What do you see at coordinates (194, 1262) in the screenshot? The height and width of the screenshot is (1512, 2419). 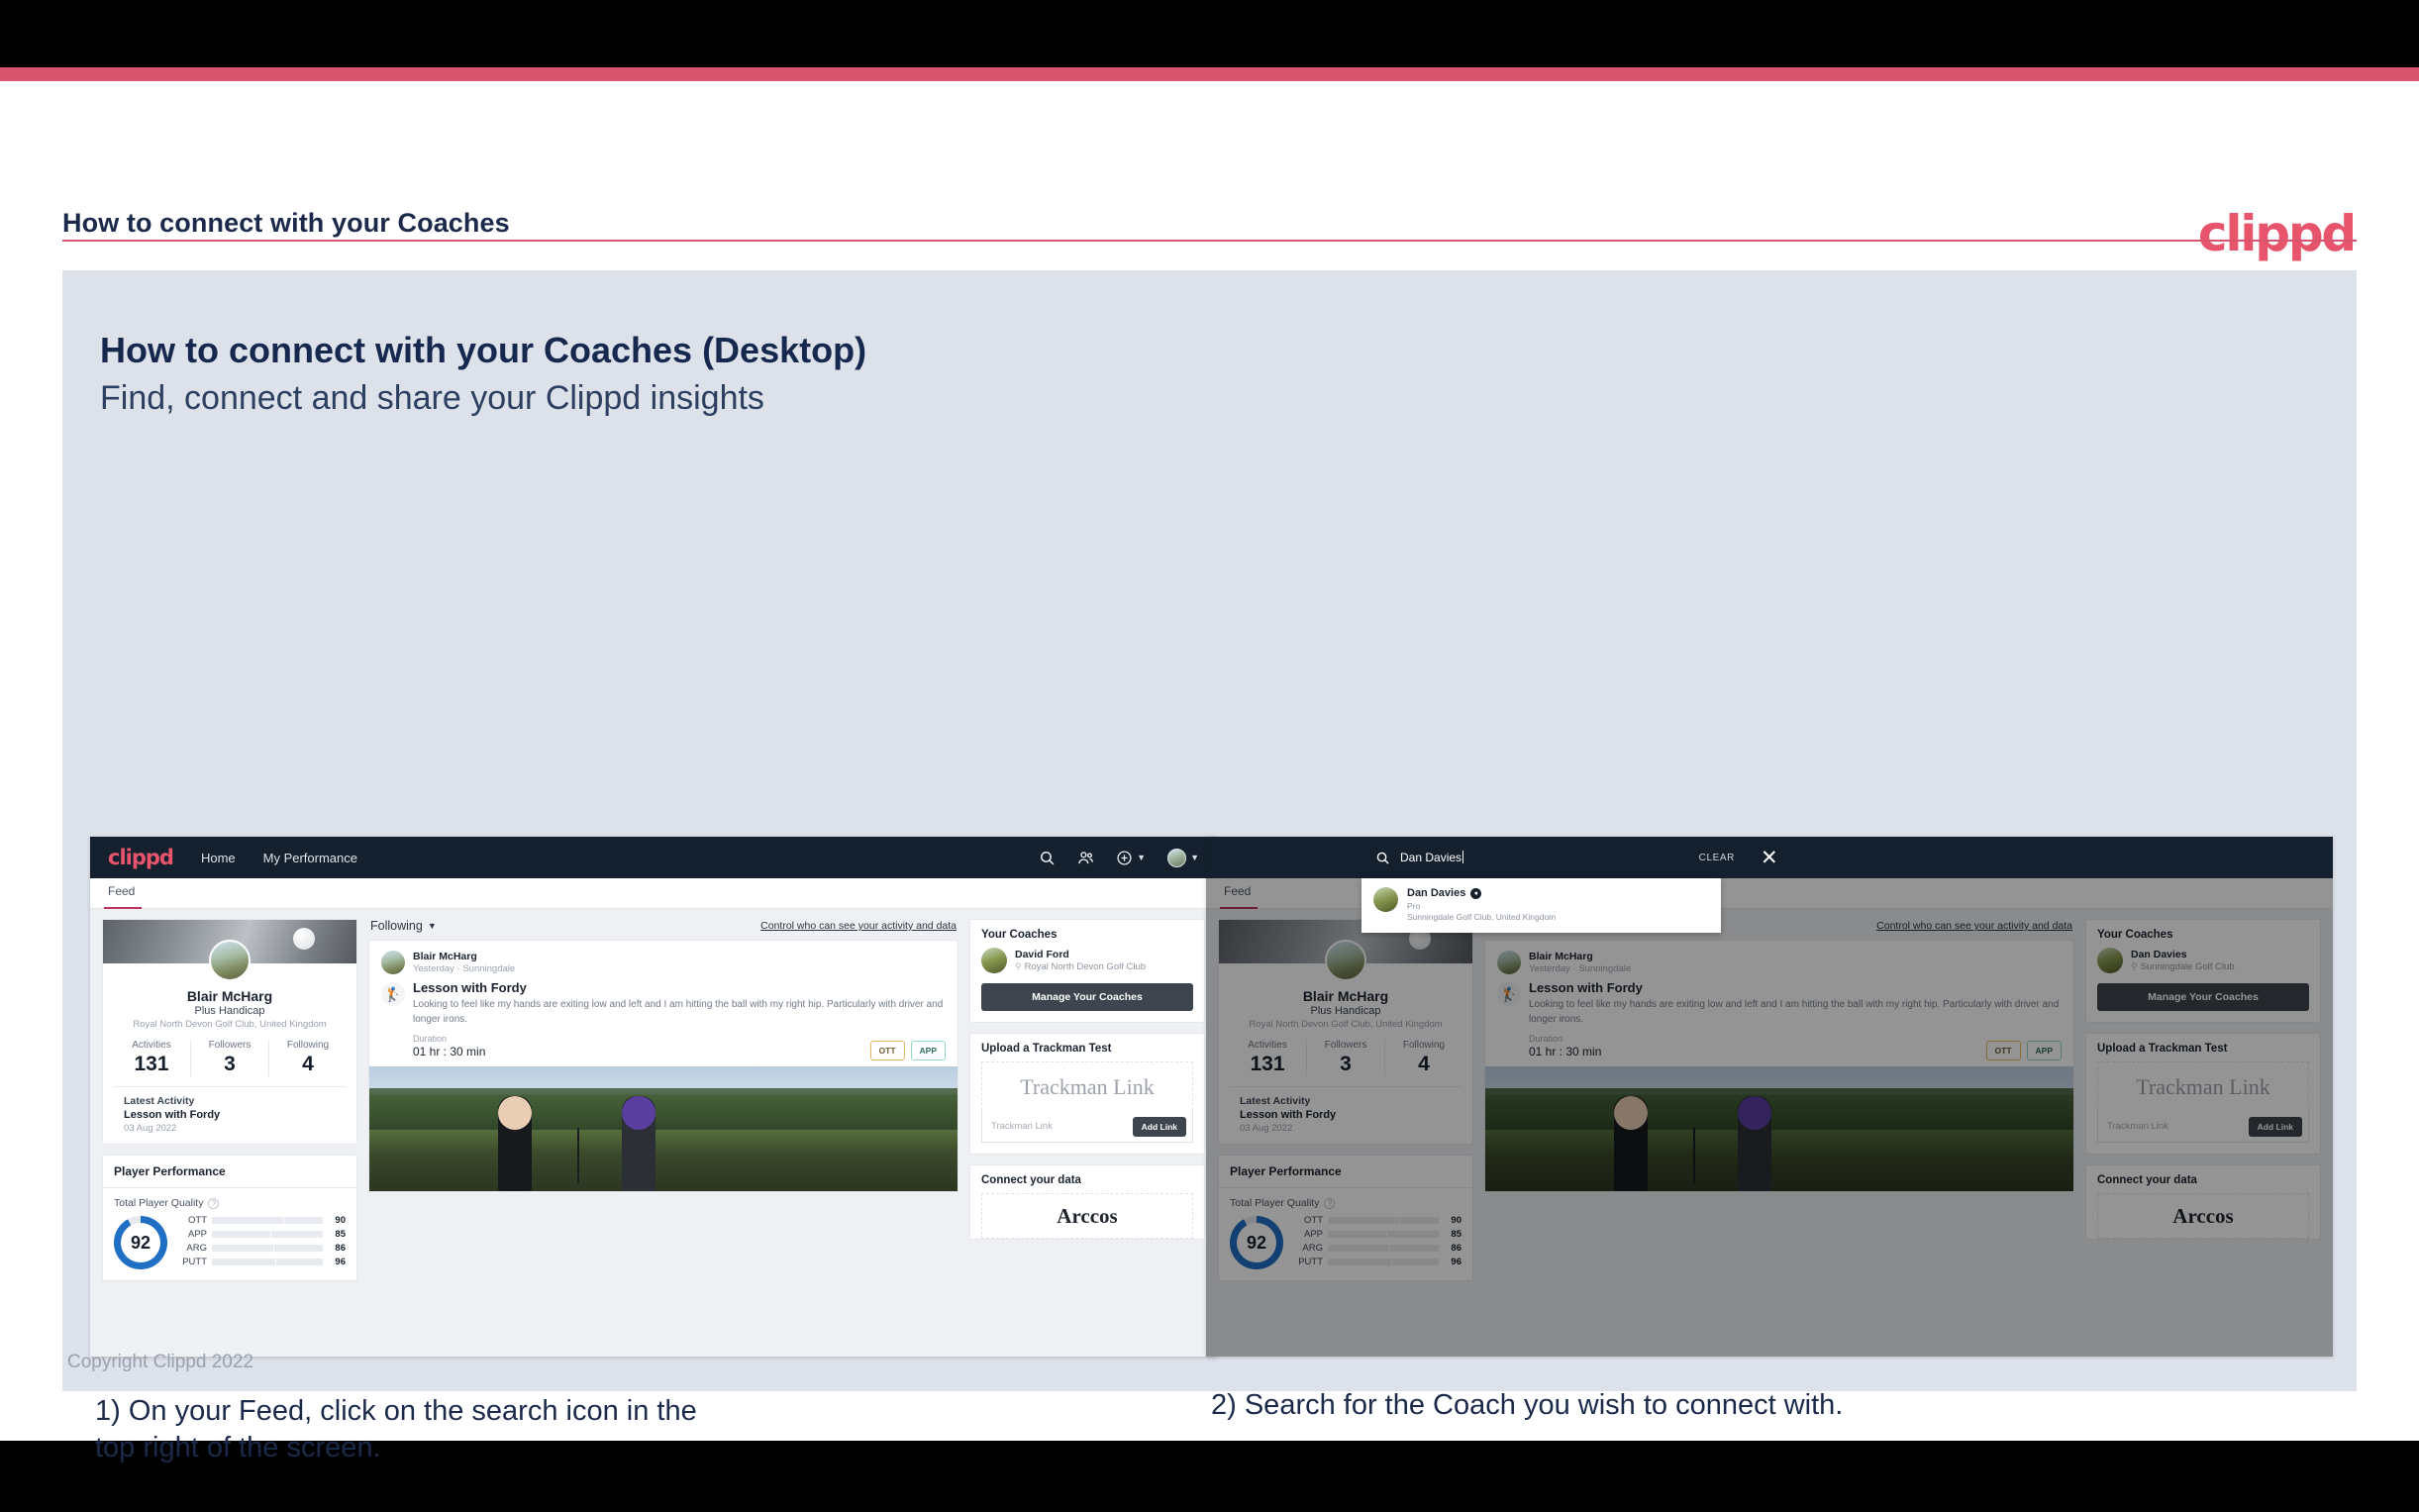 I see `metric-label: PUTT` at bounding box center [194, 1262].